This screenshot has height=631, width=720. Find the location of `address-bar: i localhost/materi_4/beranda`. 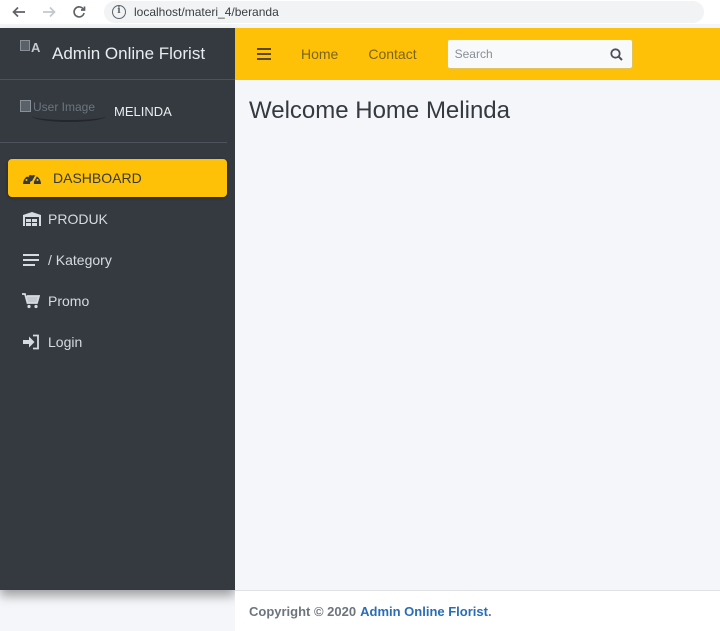

address-bar: i localhost/materi_4/beranda is located at coordinates (404, 12).